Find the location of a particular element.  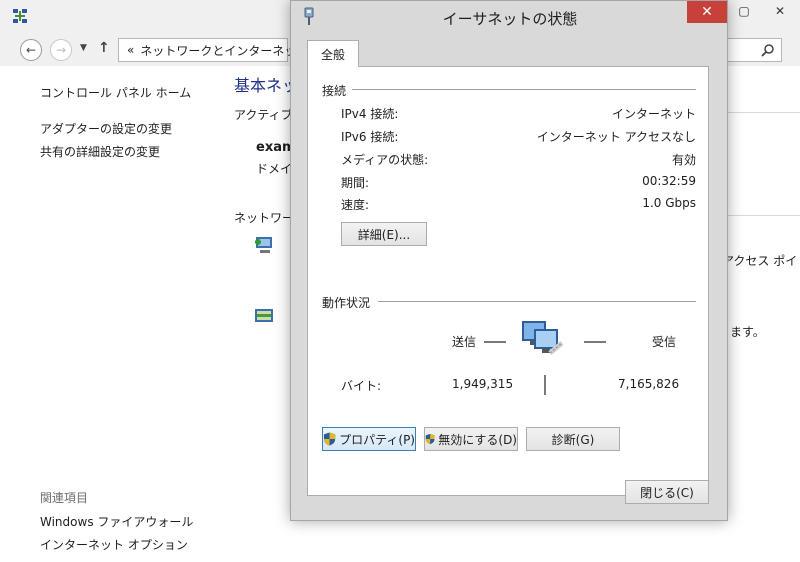

received-dash is located at coordinates (595, 342).